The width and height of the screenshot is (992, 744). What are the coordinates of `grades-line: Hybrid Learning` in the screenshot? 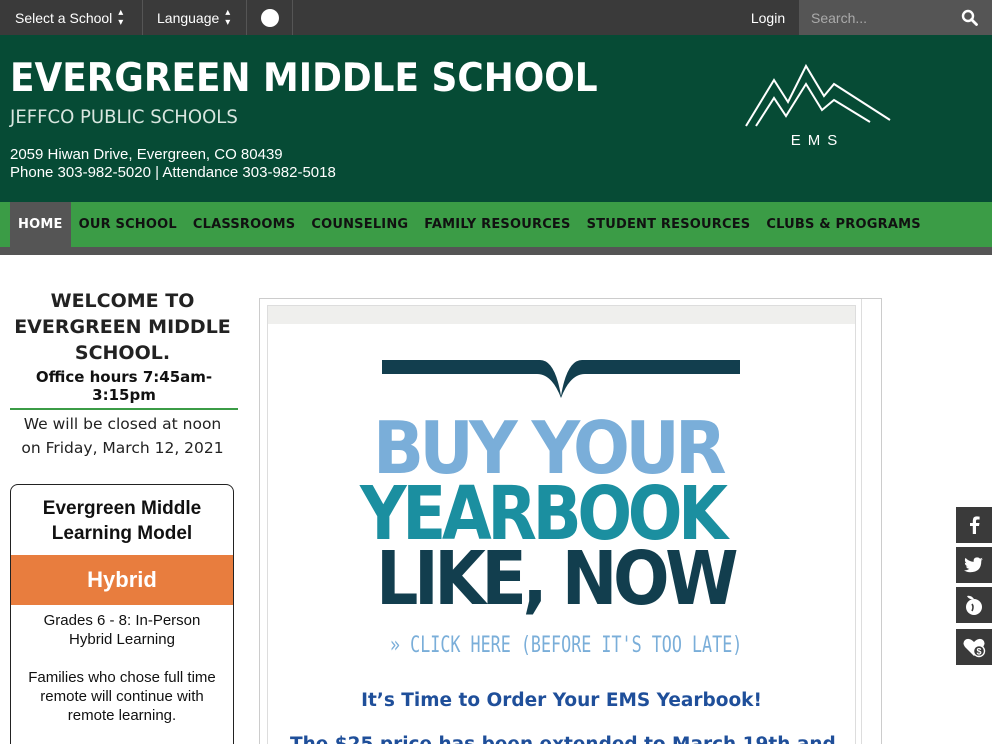 It's located at (122, 639).